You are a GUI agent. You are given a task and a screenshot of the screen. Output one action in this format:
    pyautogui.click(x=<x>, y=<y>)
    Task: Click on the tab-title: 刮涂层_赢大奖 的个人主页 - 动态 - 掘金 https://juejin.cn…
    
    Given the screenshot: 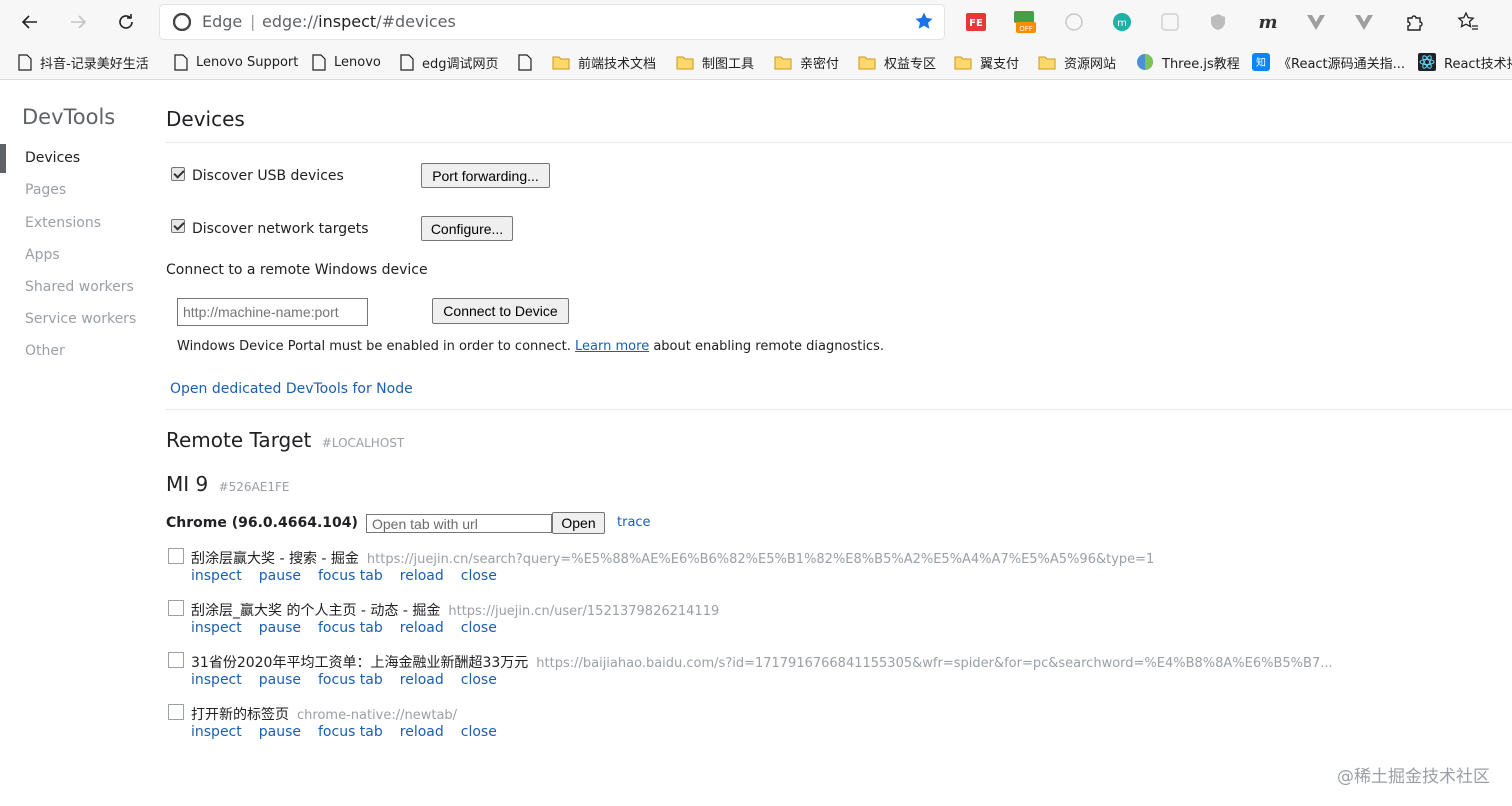 What is the action you would take?
    pyautogui.click(x=455, y=610)
    